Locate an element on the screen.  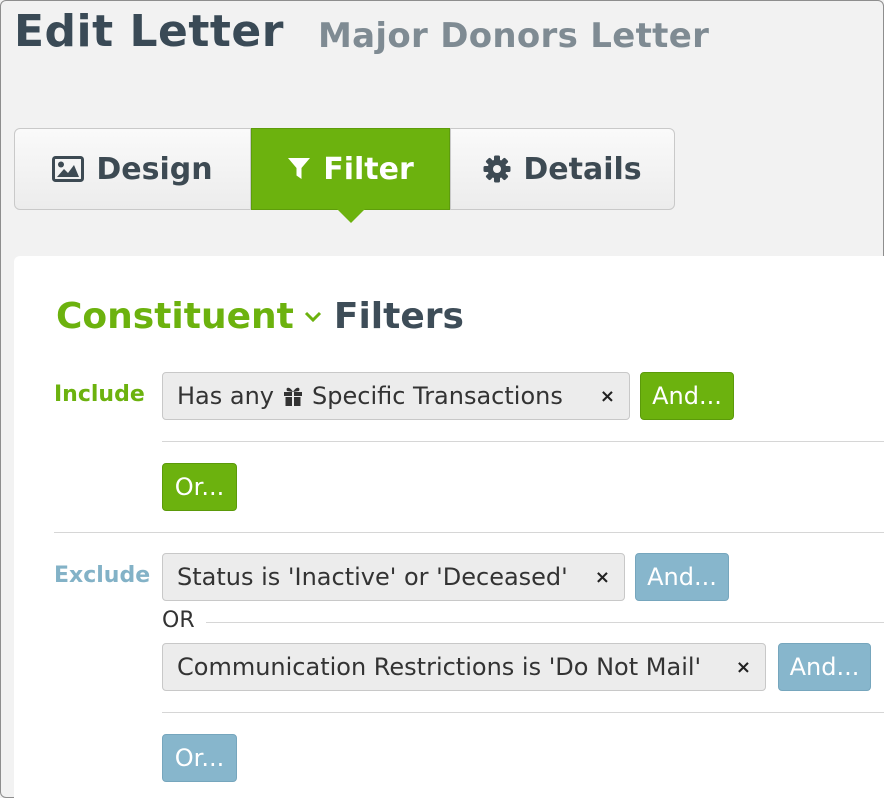
page-title: Edit Letter is located at coordinates (149, 31).